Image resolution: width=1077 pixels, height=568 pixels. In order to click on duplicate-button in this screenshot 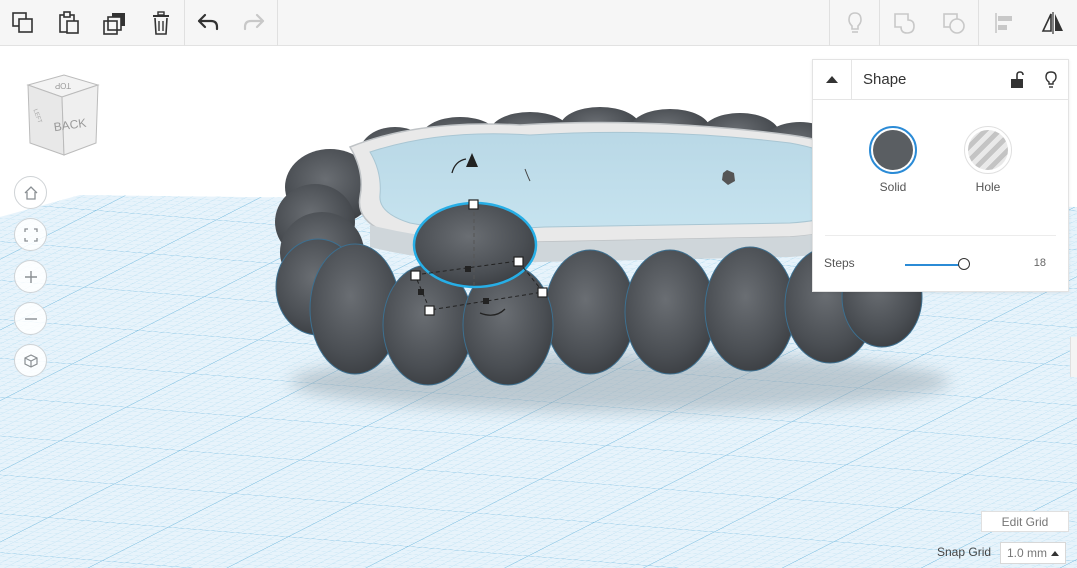, I will do `click(115, 23)`.